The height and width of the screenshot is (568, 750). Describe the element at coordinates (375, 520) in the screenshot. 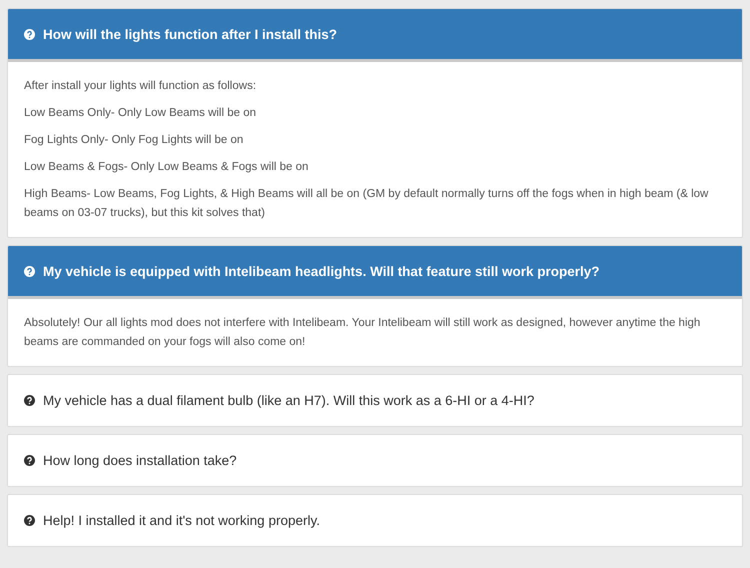

I see `faq-question: Help! I installed it and it's not working properly.` at that location.